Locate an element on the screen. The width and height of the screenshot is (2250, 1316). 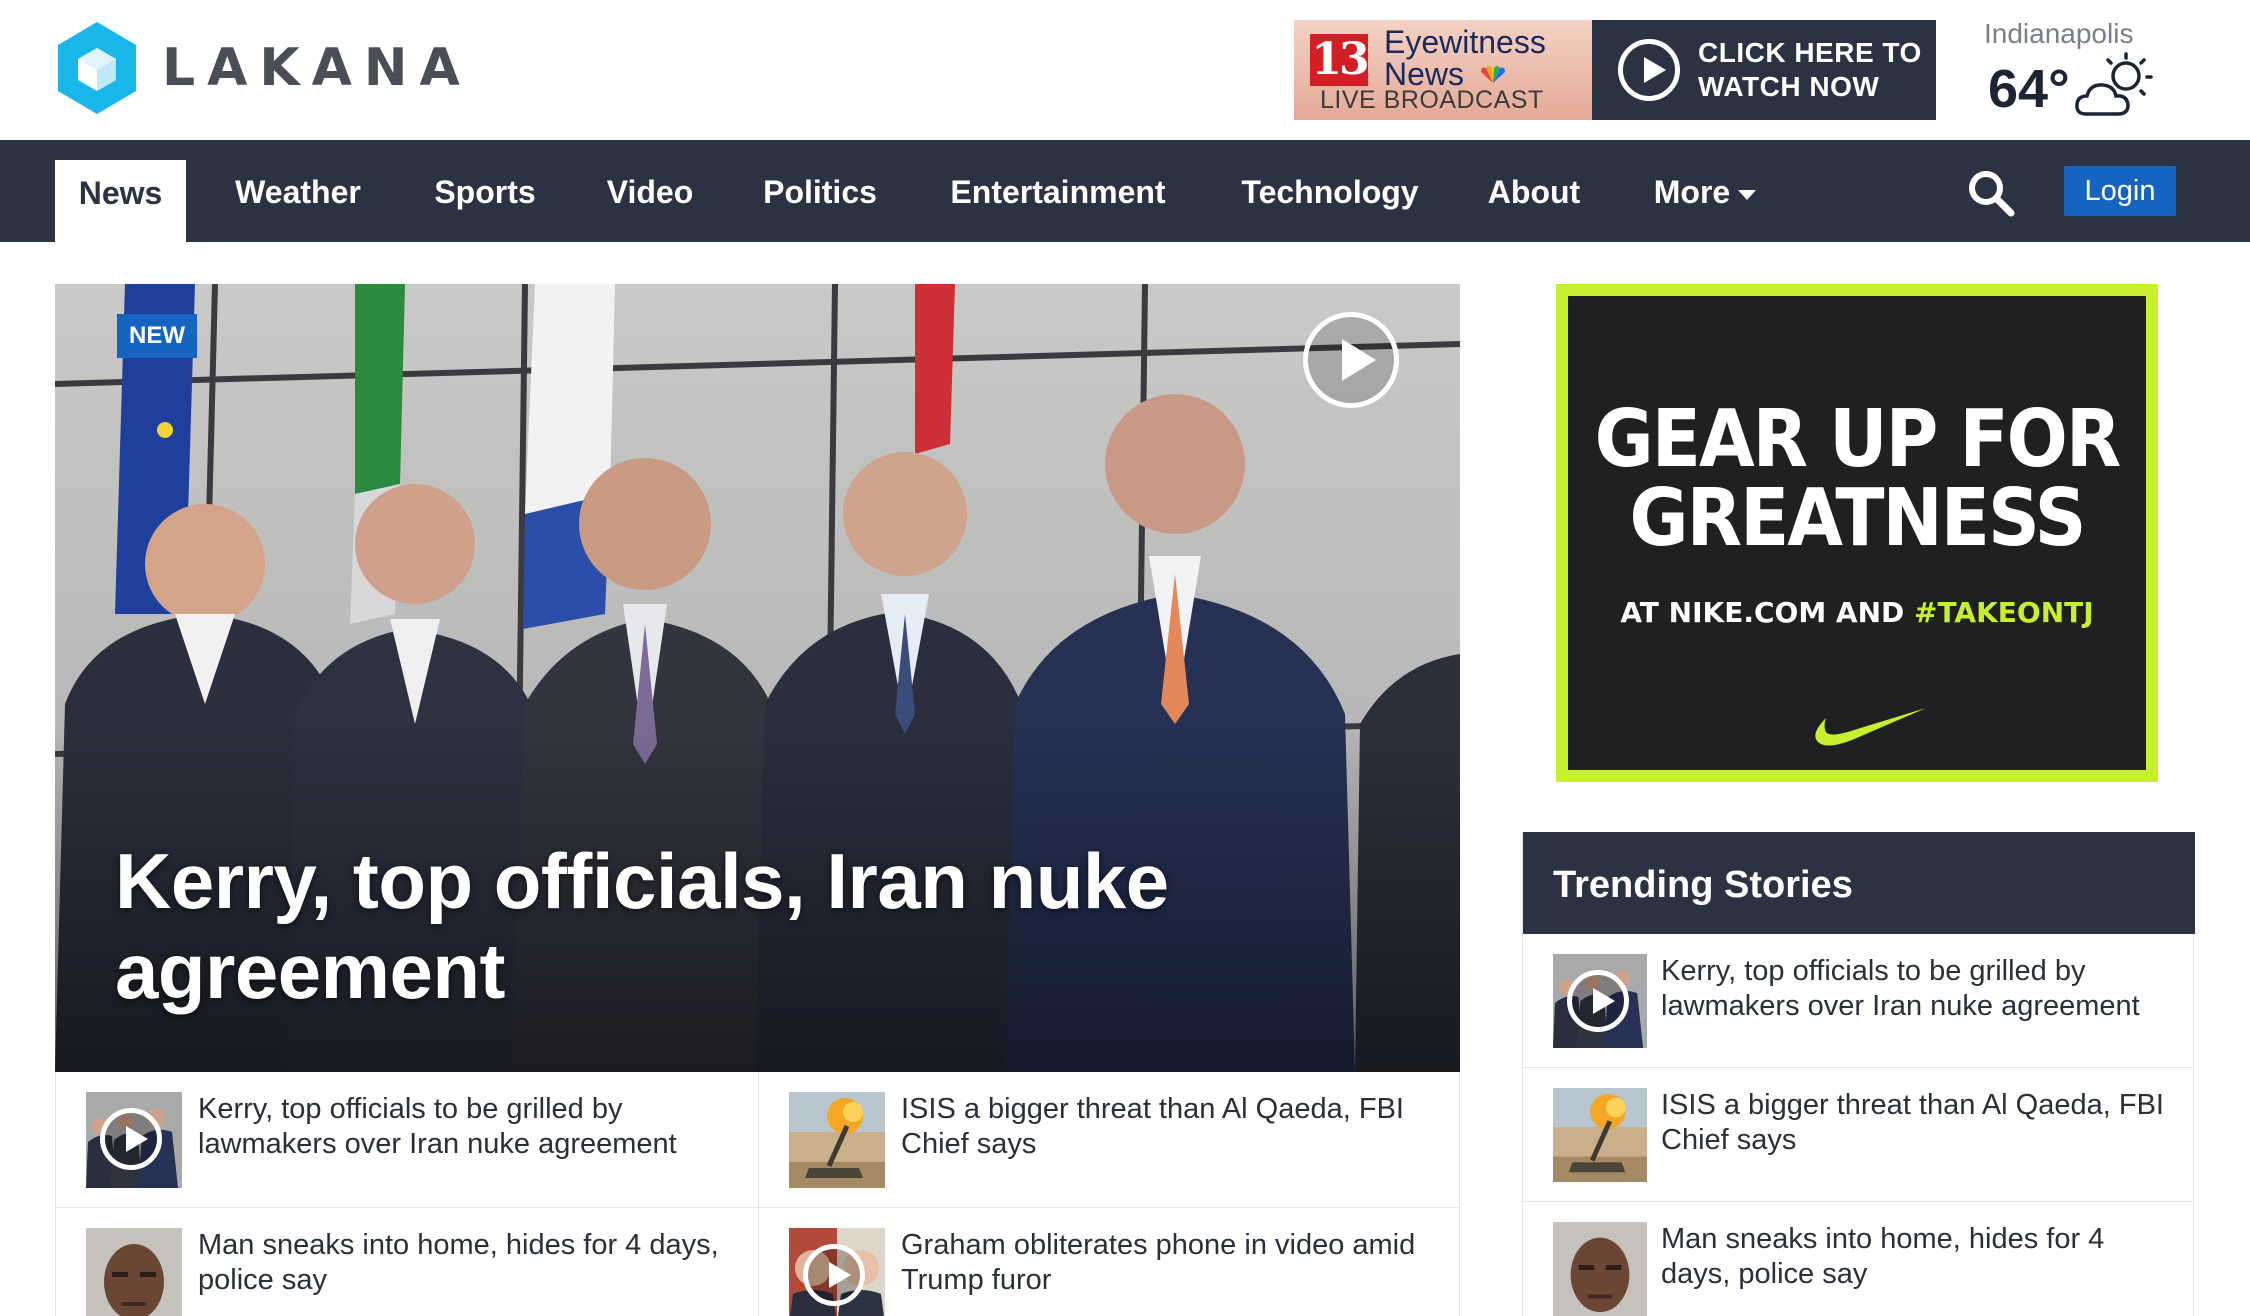
cta-line2: WATCH NOW is located at coordinates (1789, 86).